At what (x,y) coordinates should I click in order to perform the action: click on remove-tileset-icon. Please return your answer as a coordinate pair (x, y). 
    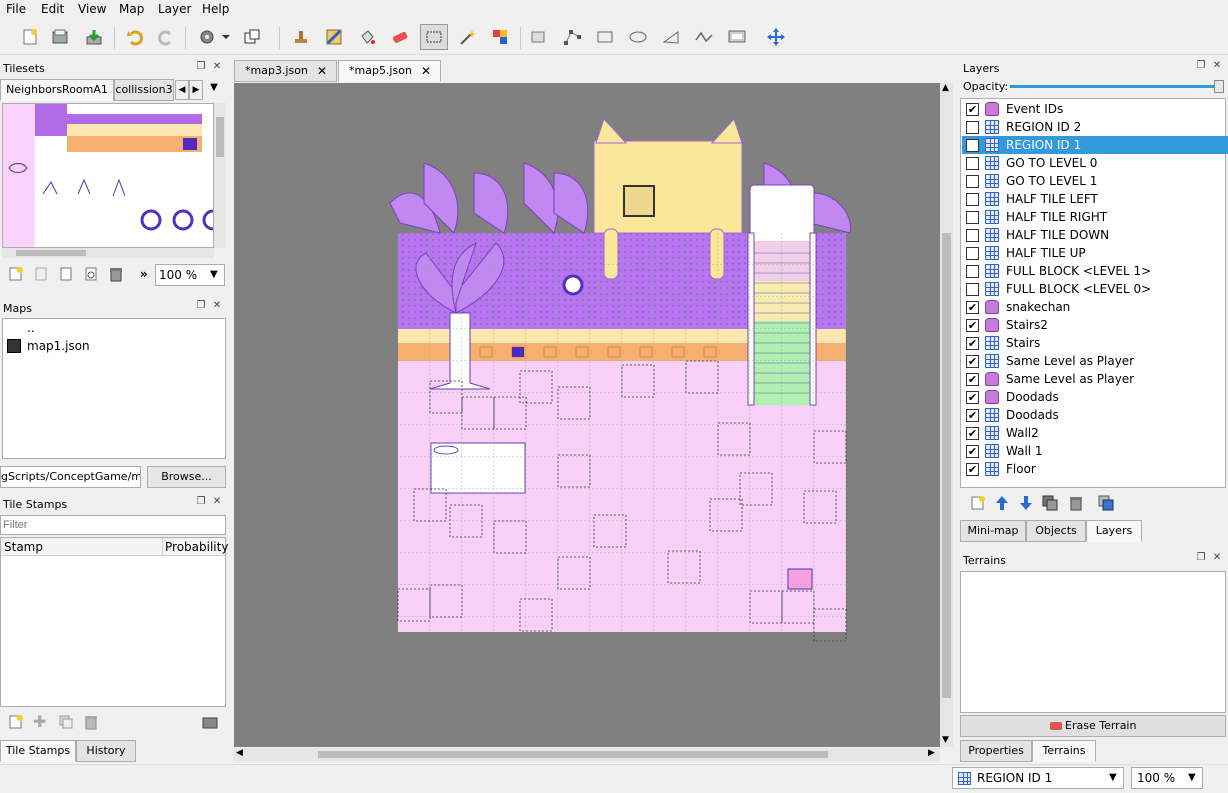
    Looking at the image, I should click on (116, 274).